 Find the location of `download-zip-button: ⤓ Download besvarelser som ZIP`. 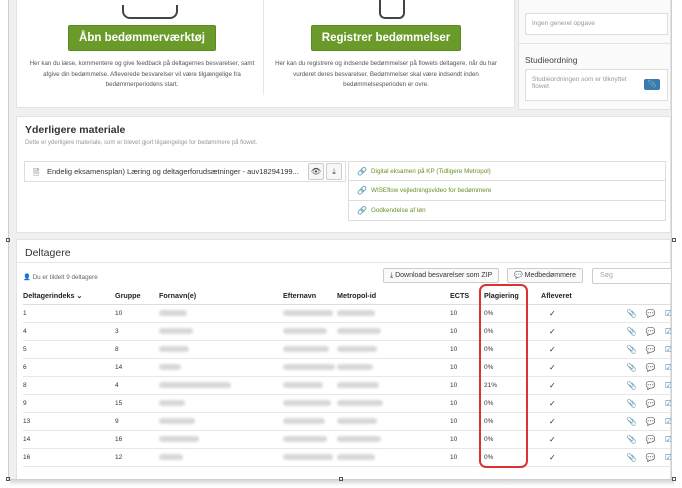

download-zip-button: ⤓ Download besvarelser som ZIP is located at coordinates (441, 275).